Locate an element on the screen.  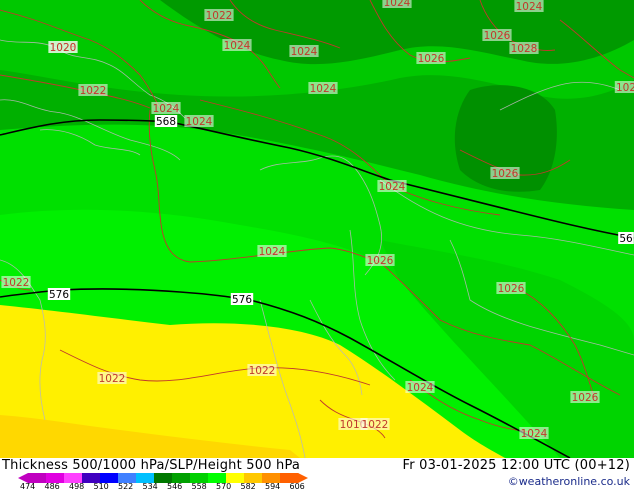
svg-text: 1020 is located at coordinates (63, 48).